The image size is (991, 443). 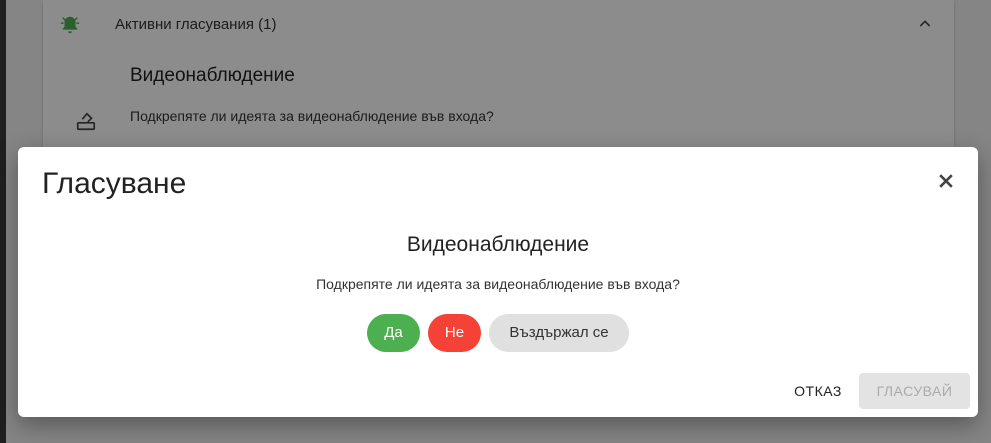 I want to click on dialog-title: Гласуване, so click(x=114, y=183).